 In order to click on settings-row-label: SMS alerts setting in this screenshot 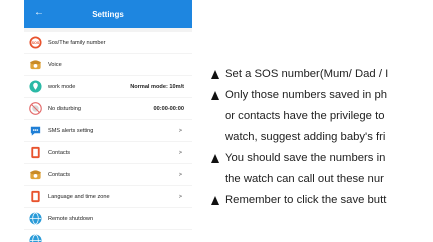, I will do `click(71, 130)`.